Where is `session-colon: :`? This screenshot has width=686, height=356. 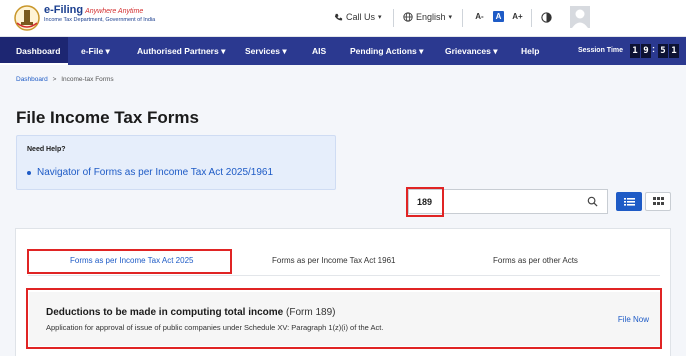
session-colon: : is located at coordinates (653, 49).